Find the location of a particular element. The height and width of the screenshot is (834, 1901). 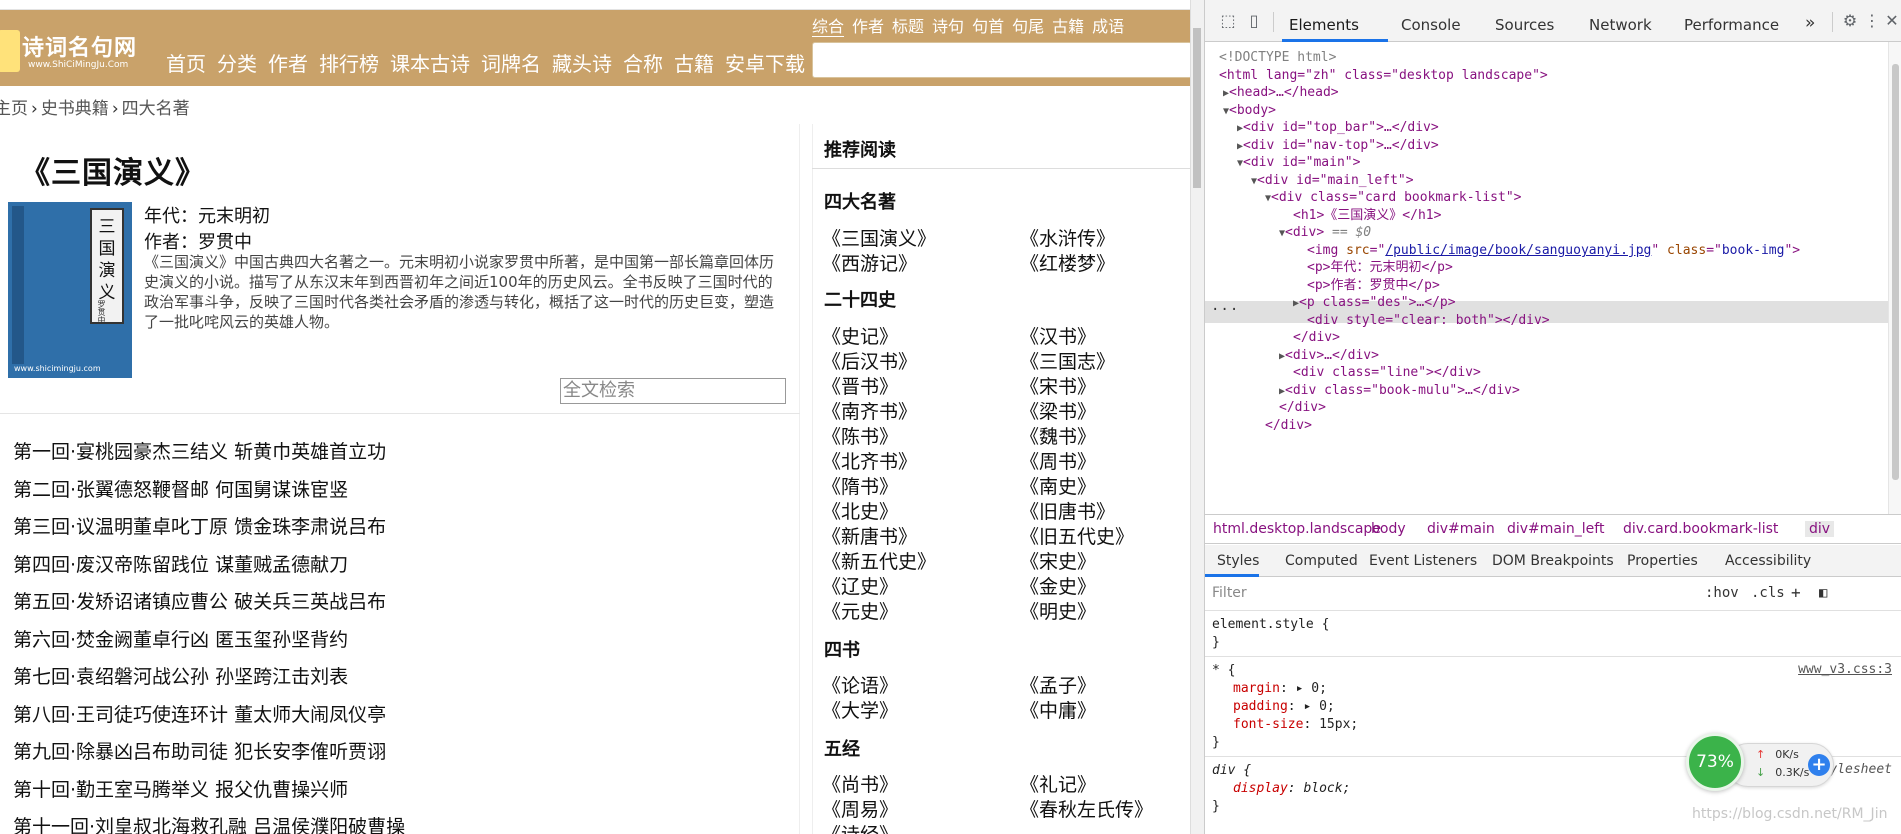

settings-gear-icon: ⚙ is located at coordinates (1850, 21).